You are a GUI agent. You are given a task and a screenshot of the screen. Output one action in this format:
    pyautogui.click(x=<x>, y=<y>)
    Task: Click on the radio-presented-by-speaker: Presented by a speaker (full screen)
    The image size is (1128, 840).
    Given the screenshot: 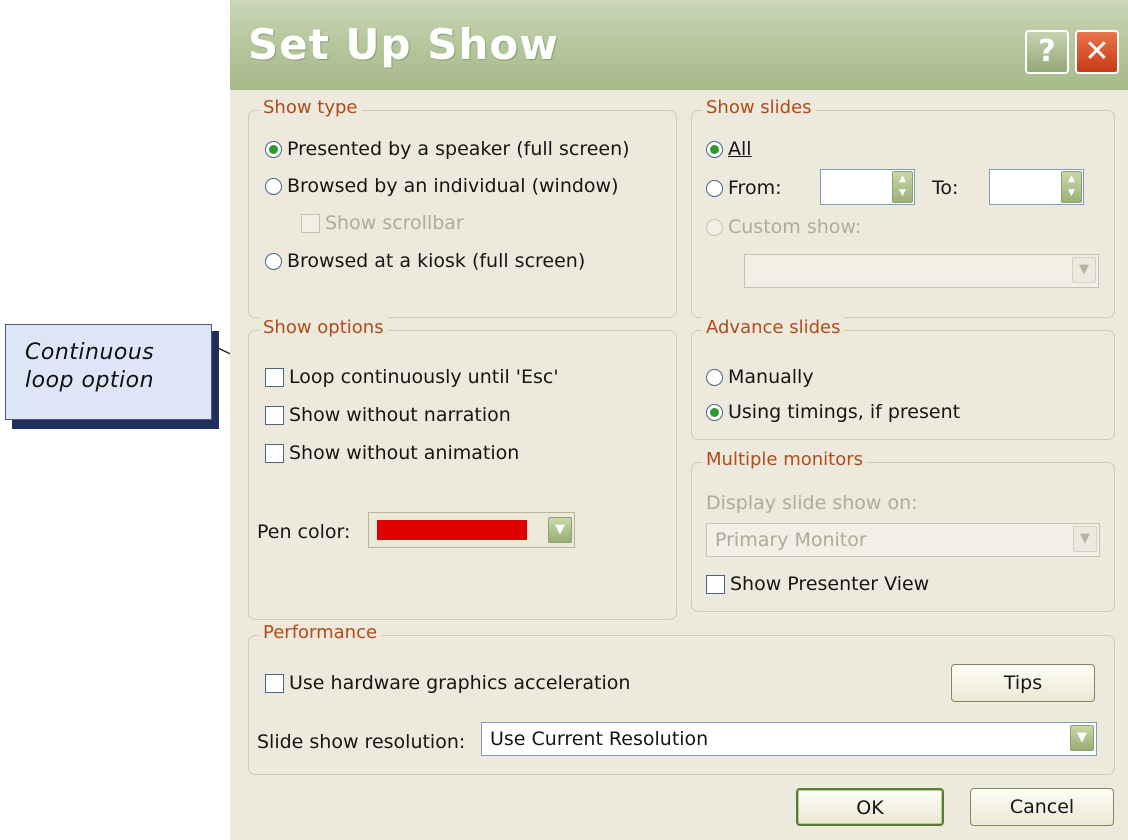 What is the action you would take?
    pyautogui.click(x=447, y=149)
    